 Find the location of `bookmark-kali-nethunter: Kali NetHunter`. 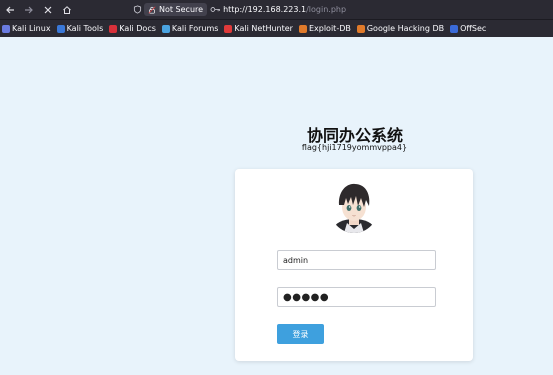

bookmark-kali-nethunter: Kali NetHunter is located at coordinates (258, 28).